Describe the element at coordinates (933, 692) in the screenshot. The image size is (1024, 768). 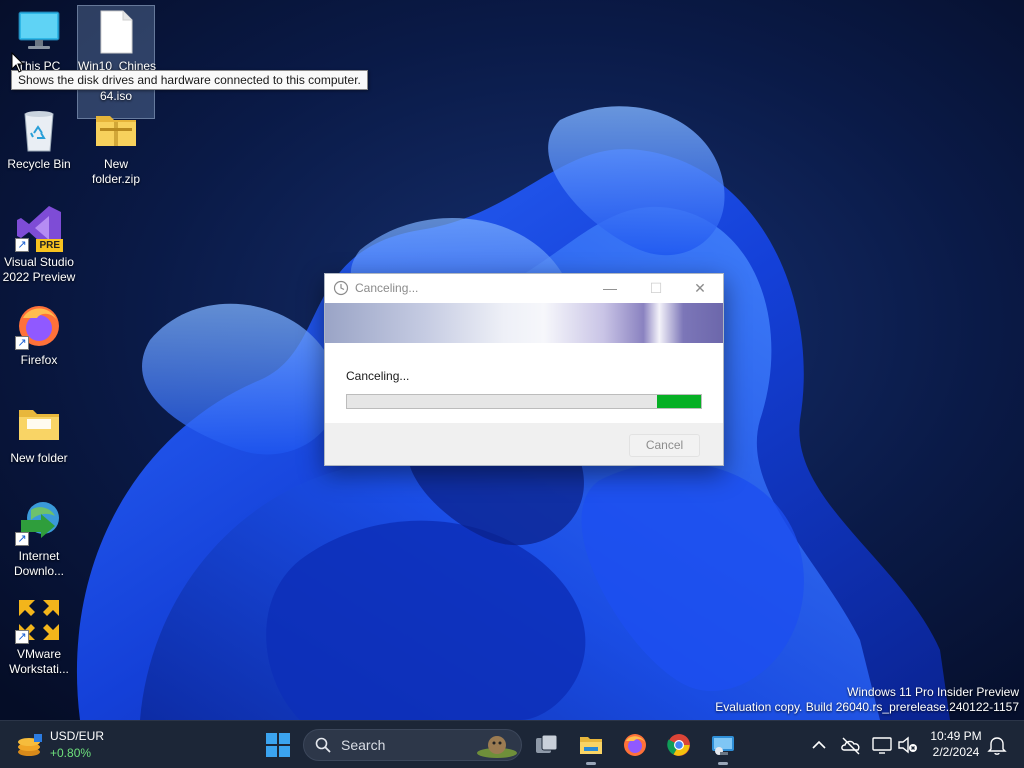
I see `watermark-edition: Windows 11 Pro Insider Preview` at that location.